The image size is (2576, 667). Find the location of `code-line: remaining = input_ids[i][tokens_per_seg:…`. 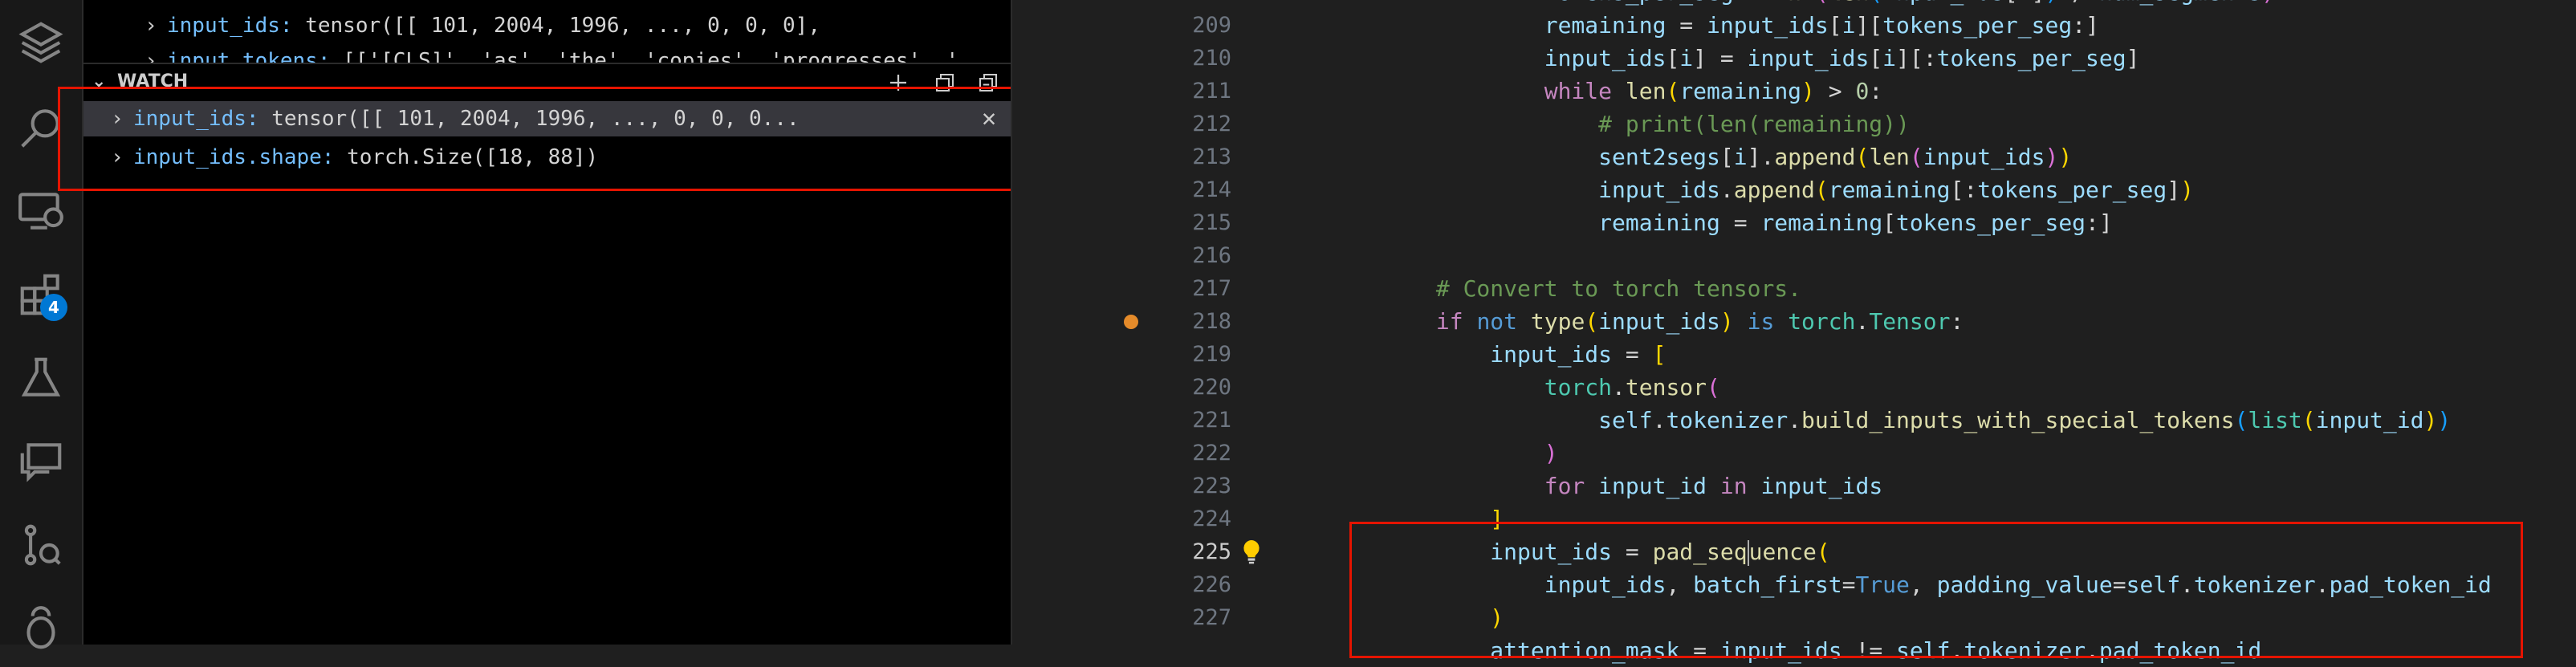

code-line: remaining = input_ids[i][tokens_per_seg:… is located at coordinates (1822, 25).